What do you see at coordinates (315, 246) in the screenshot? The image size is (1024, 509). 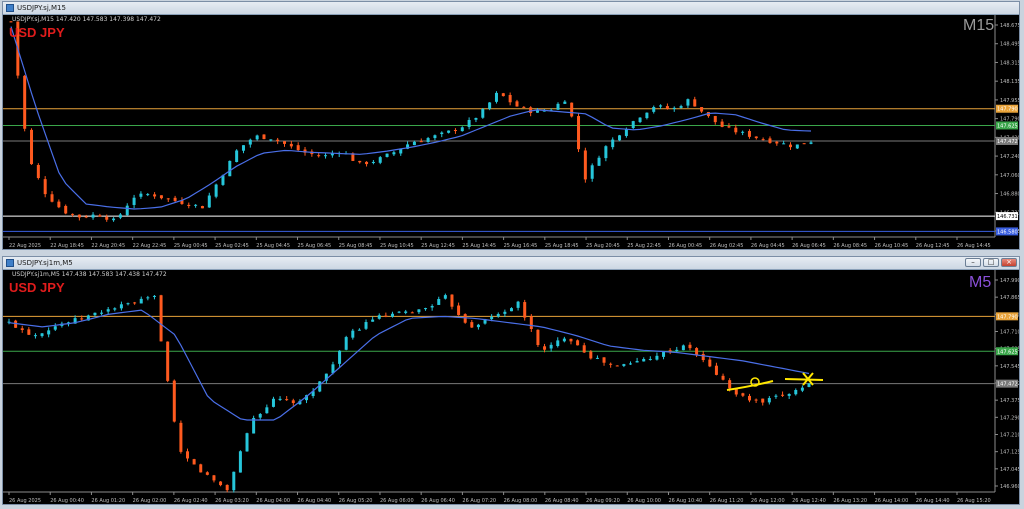 I see `time-axis-label: 25 Aug 06:45` at bounding box center [315, 246].